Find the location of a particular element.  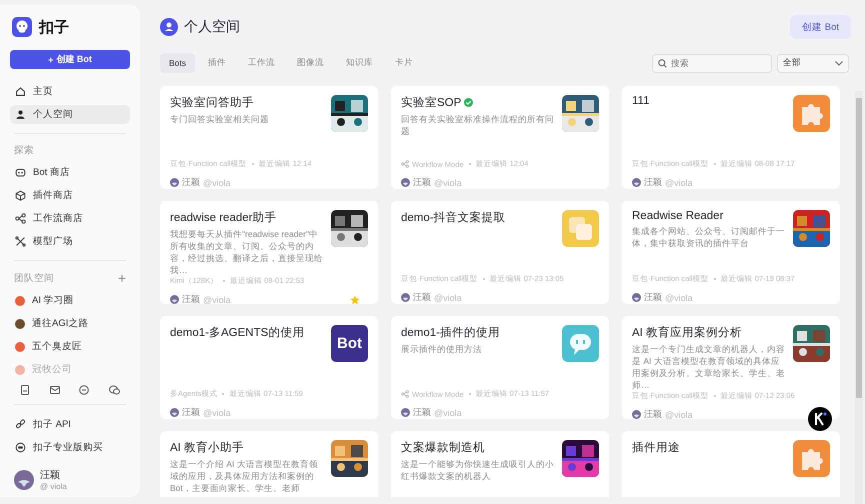

person-avatar-icon is located at coordinates (169, 27).